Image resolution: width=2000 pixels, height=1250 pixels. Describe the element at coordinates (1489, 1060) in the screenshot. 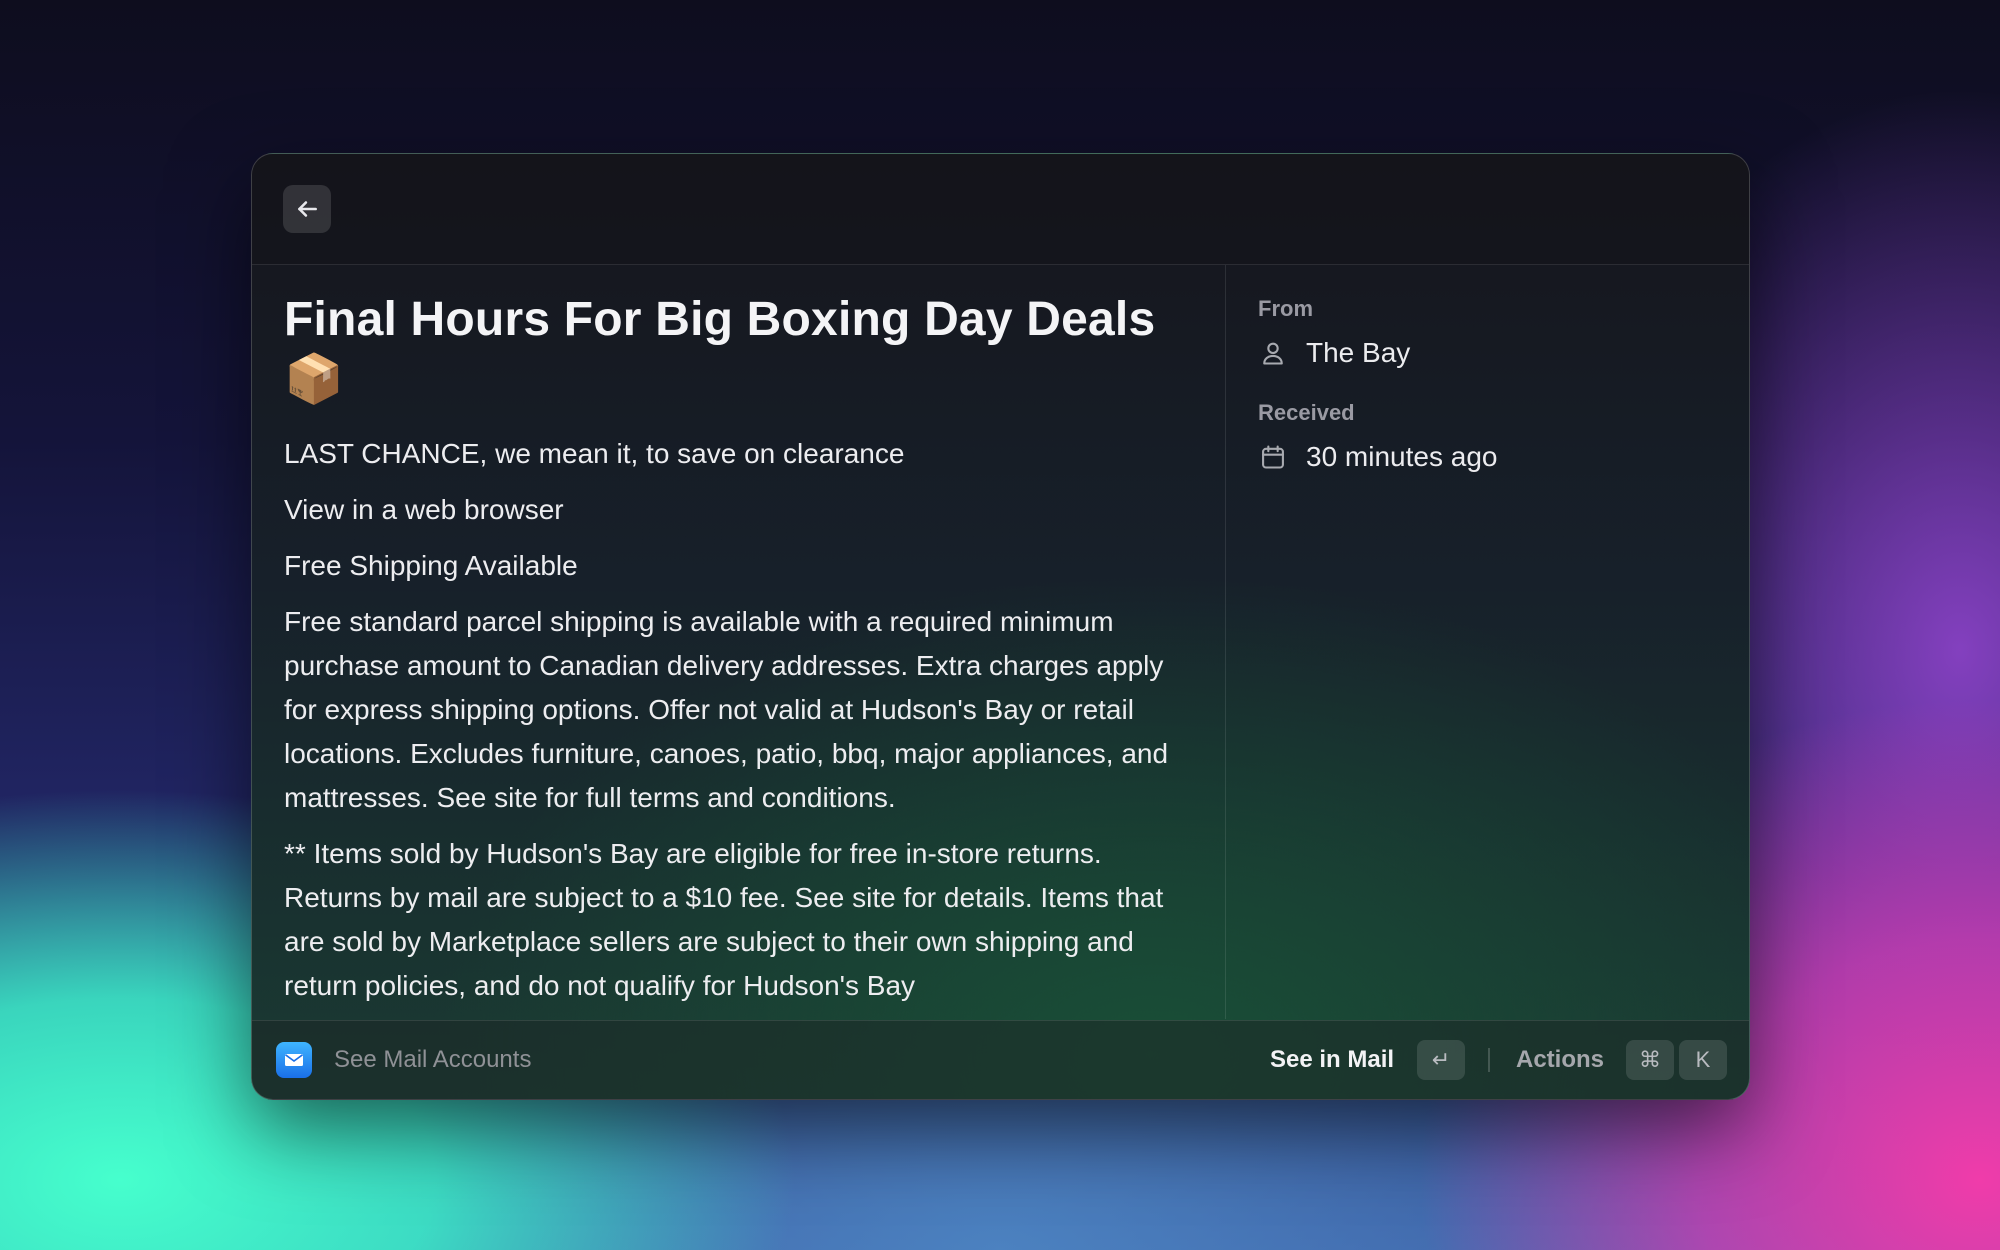

I see `footer-divider` at that location.